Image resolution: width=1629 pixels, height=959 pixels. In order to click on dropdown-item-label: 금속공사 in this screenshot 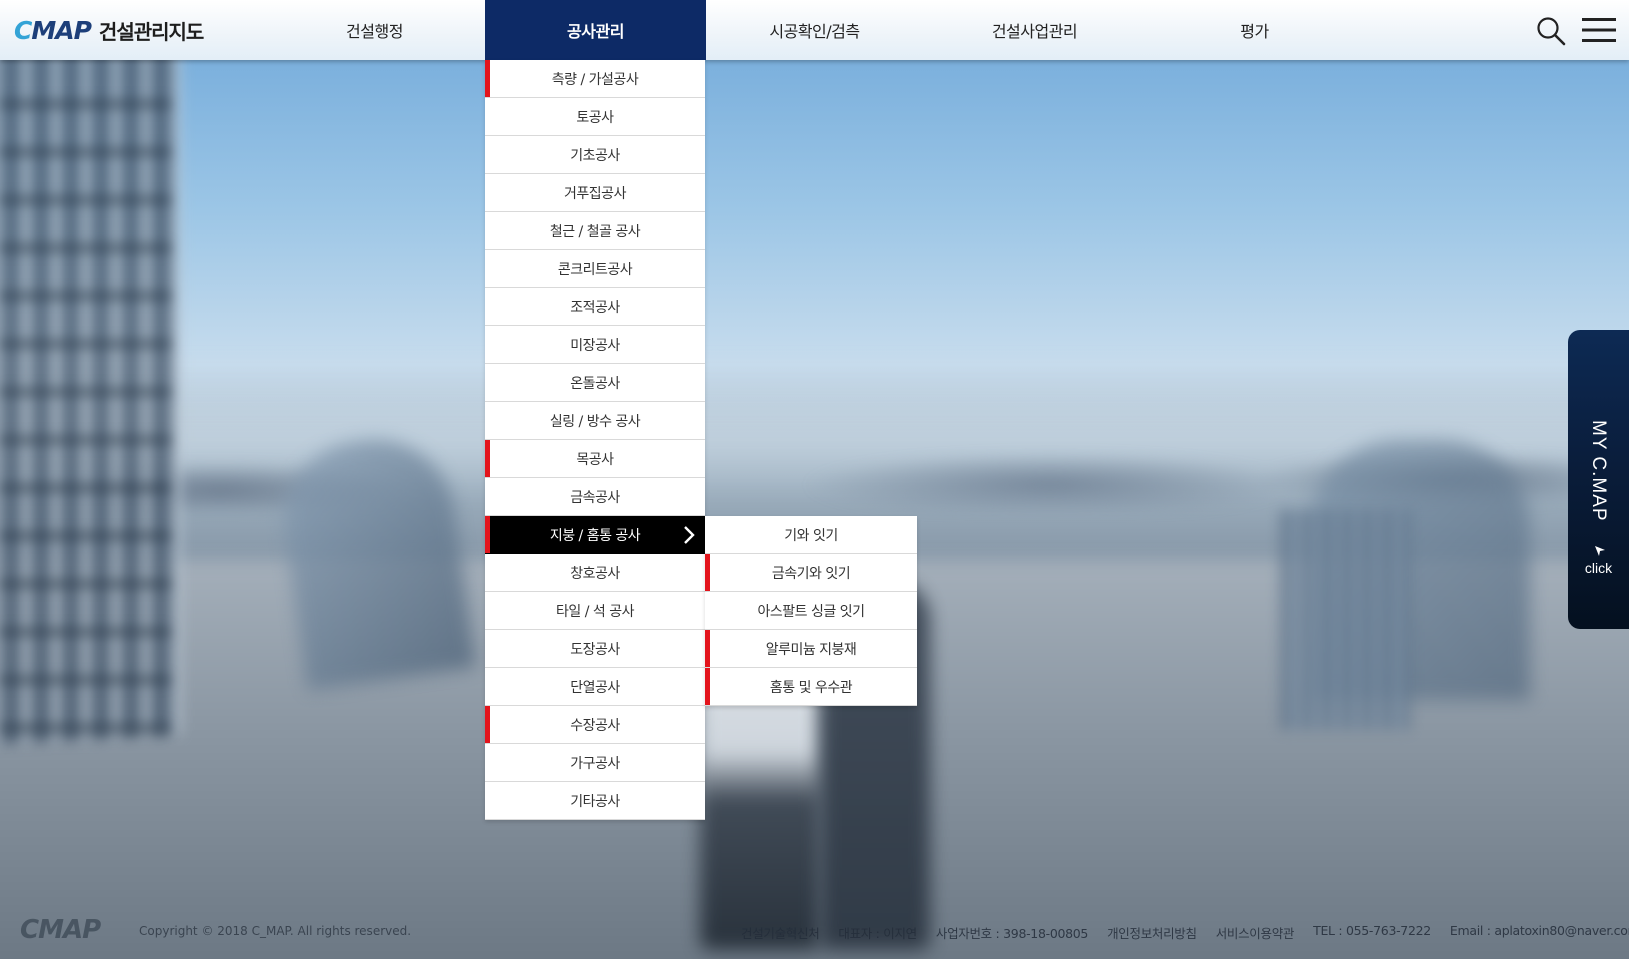, I will do `click(595, 497)`.